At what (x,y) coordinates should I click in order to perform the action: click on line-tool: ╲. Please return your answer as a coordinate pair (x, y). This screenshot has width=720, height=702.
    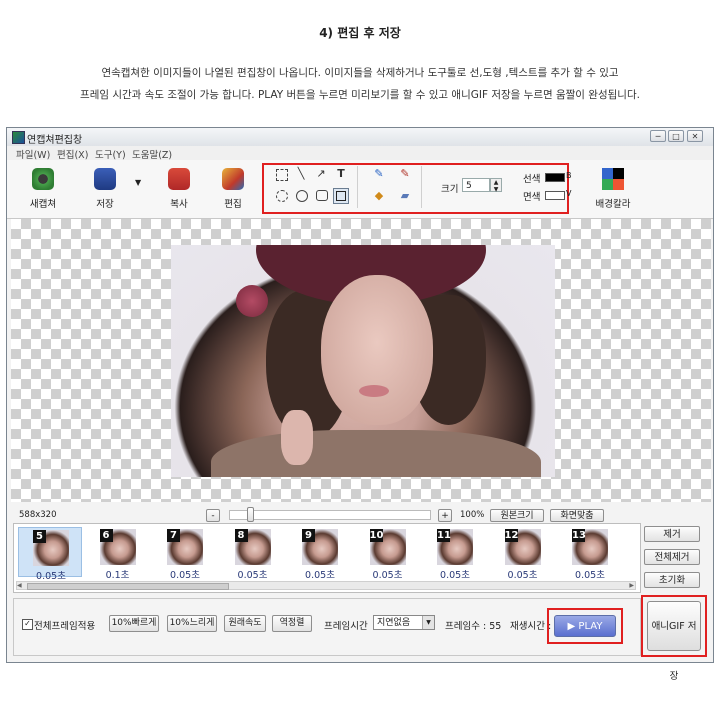
    Looking at the image, I should click on (301, 174).